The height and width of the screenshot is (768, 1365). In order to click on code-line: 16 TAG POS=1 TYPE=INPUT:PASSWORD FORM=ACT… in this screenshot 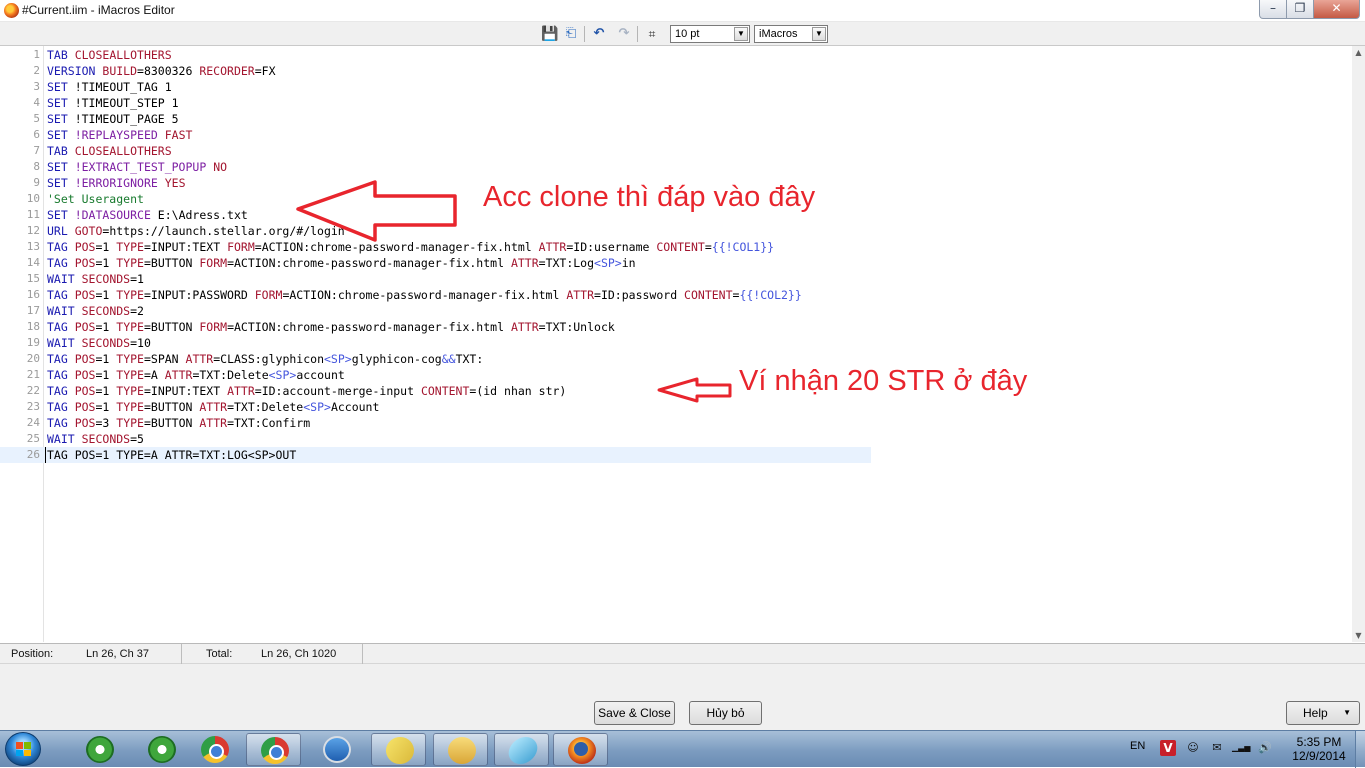, I will do `click(676, 295)`.